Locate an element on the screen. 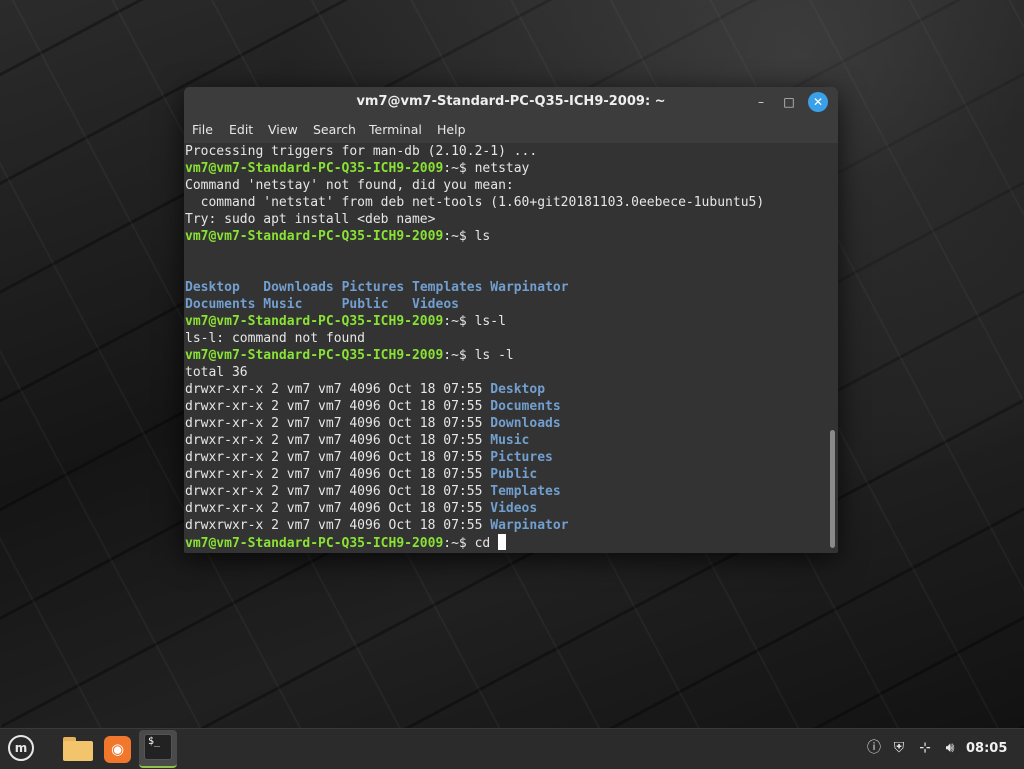  ls-output-line: Documents Music Public Videos is located at coordinates (505, 304).